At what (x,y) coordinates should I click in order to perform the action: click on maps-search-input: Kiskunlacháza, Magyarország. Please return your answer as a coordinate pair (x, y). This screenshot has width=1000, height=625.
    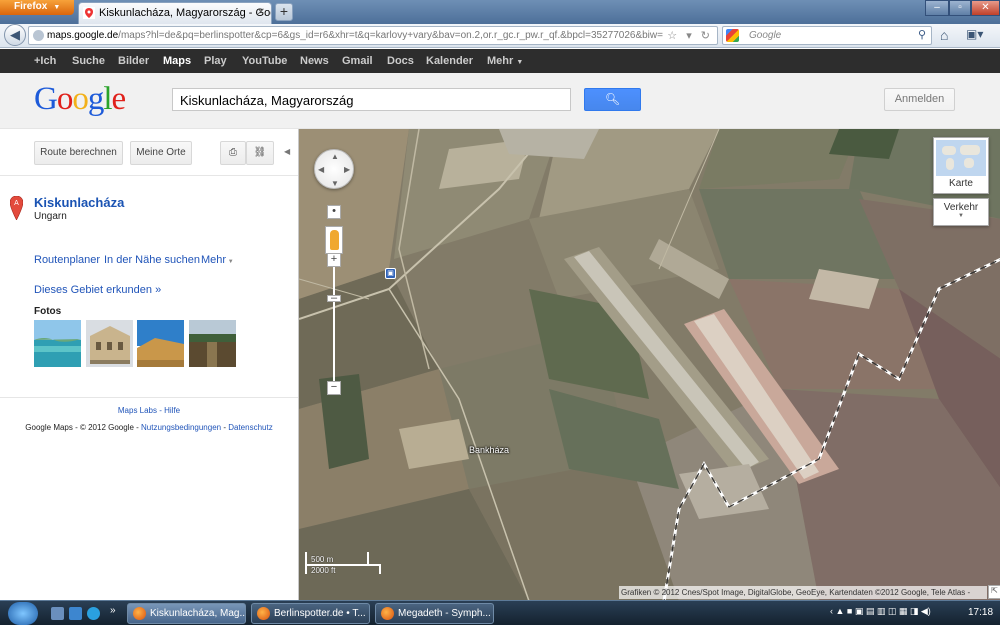
    Looking at the image, I should click on (371, 99).